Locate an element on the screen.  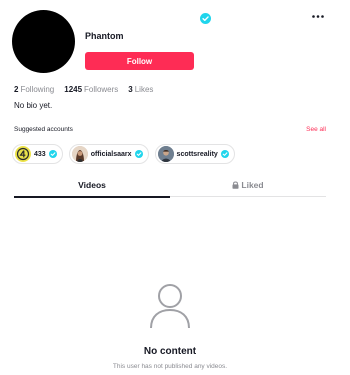
following-stat: 2 Following is located at coordinates (34, 89).